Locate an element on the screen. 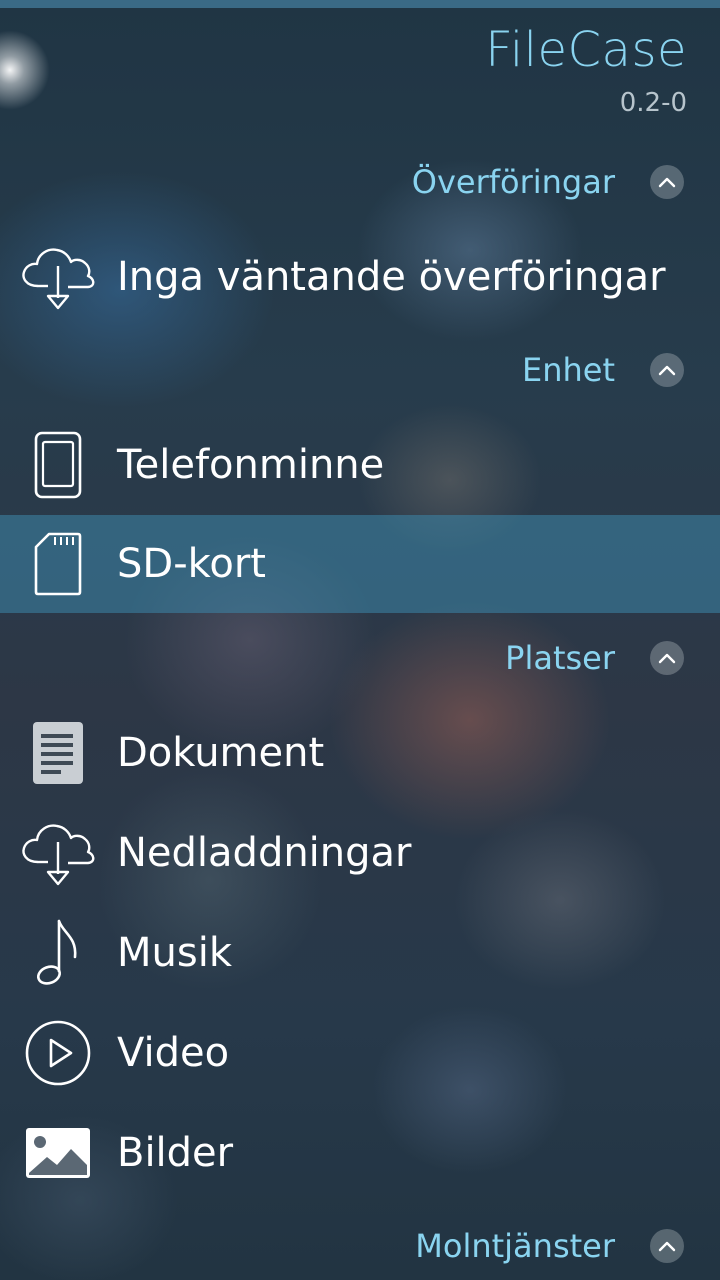 This screenshot has width=720, height=1280. list-item-phone-memory: Telefonminne is located at coordinates (360, 465).